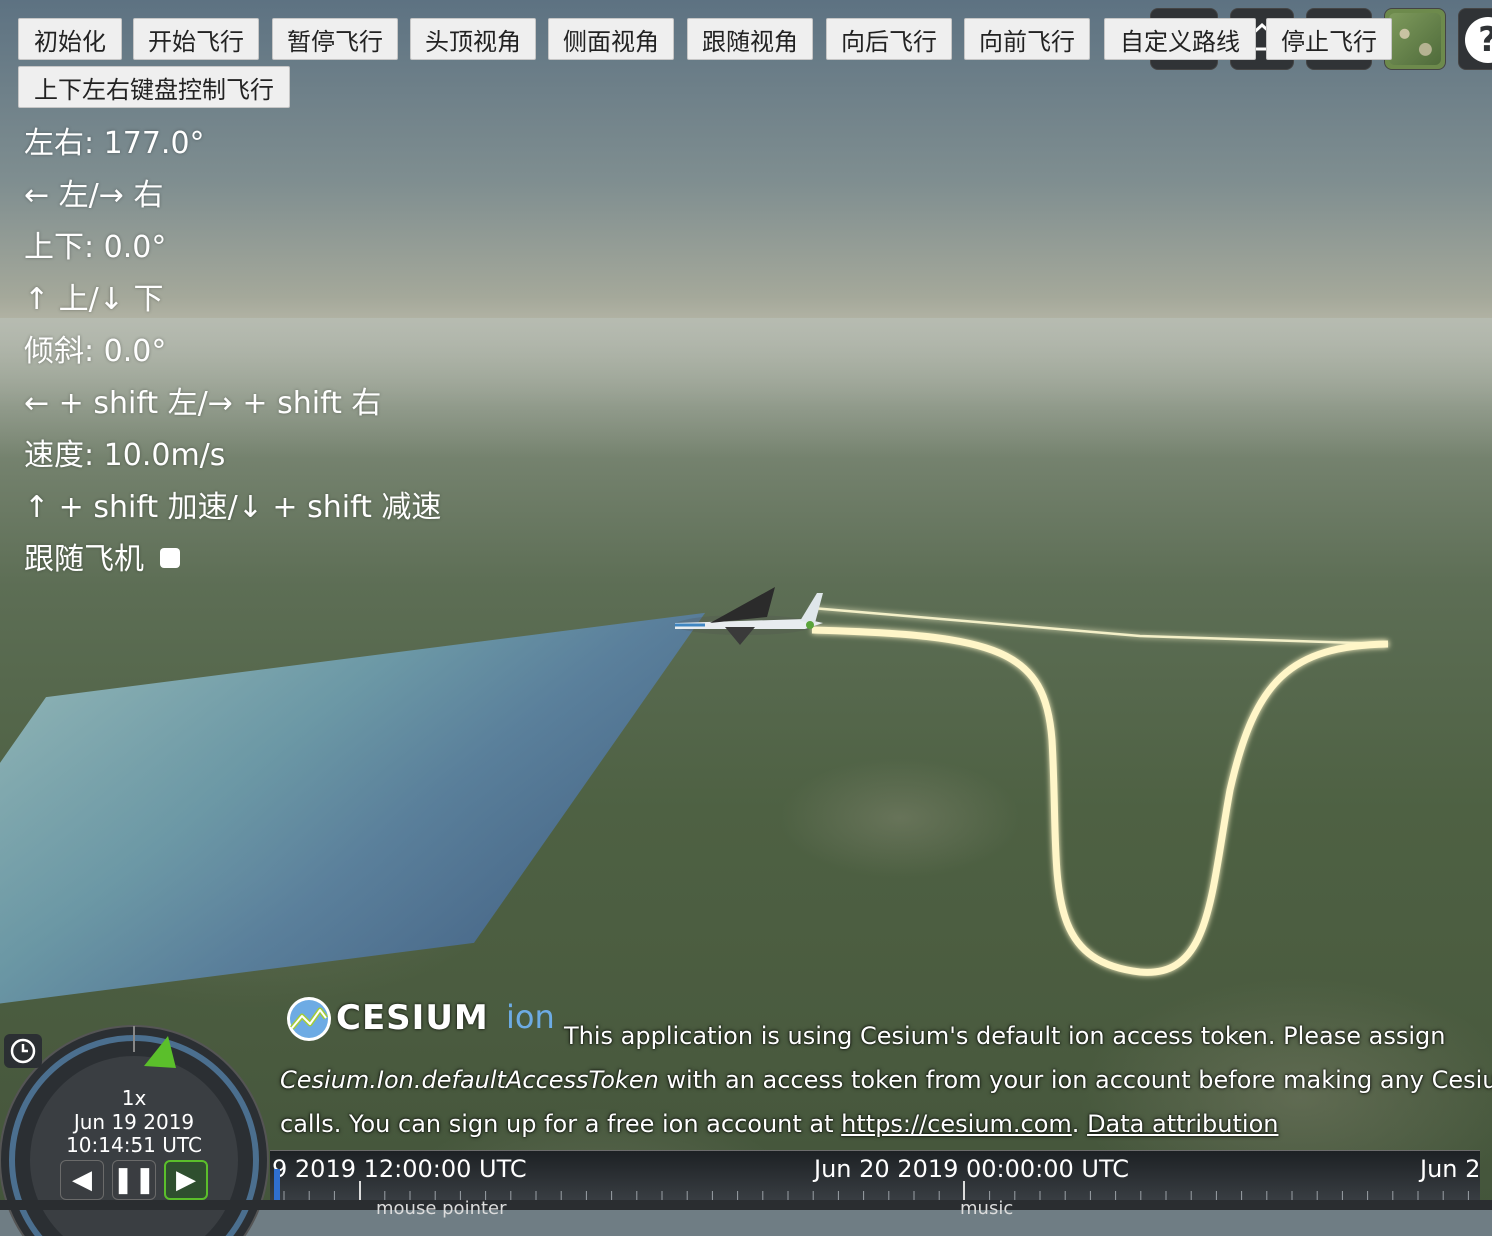  Describe the element at coordinates (956, 1124) in the screenshot. I see `cesium-link: https://cesium.com` at that location.